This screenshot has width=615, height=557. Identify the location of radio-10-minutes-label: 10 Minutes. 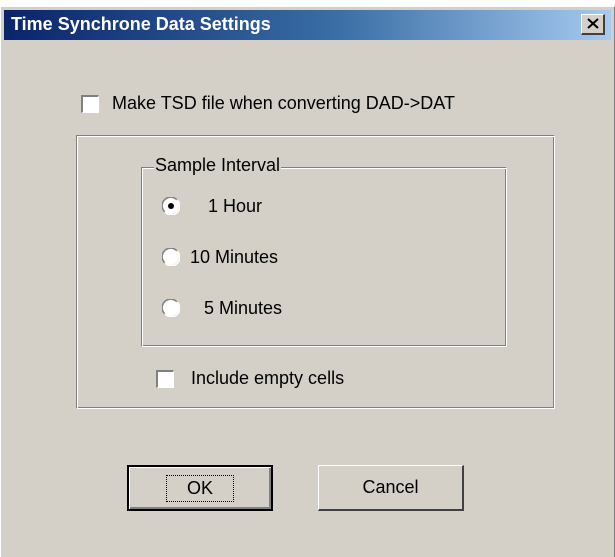
(234, 257).